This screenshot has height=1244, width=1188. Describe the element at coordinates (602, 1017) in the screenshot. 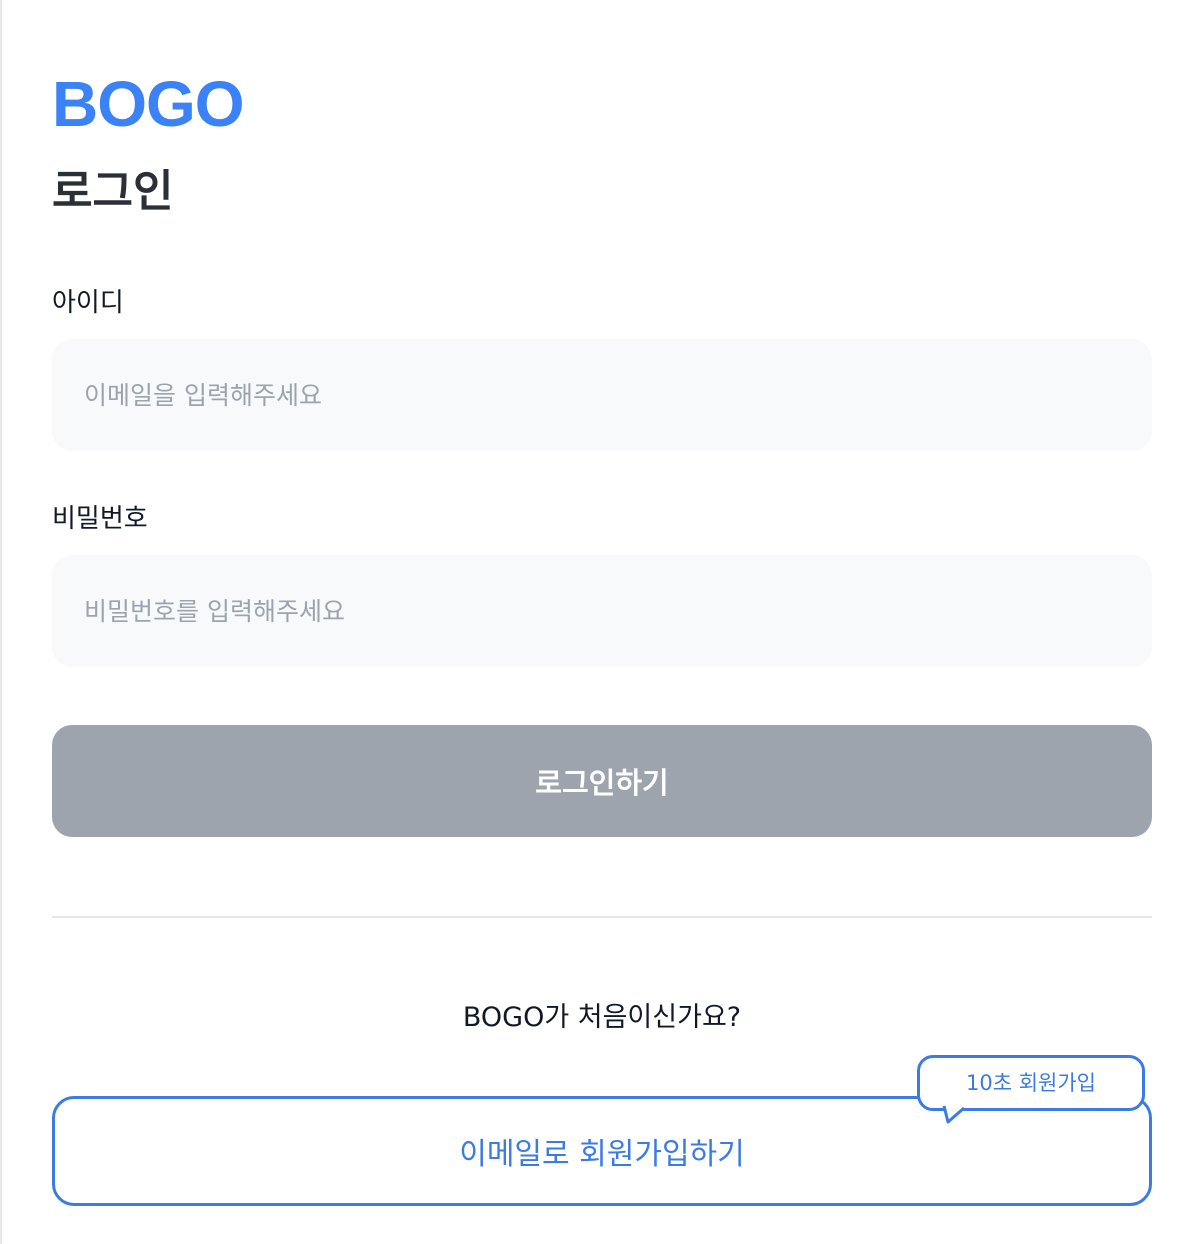

I see `signup-prompt: BOGO가 처음이신가요?` at that location.